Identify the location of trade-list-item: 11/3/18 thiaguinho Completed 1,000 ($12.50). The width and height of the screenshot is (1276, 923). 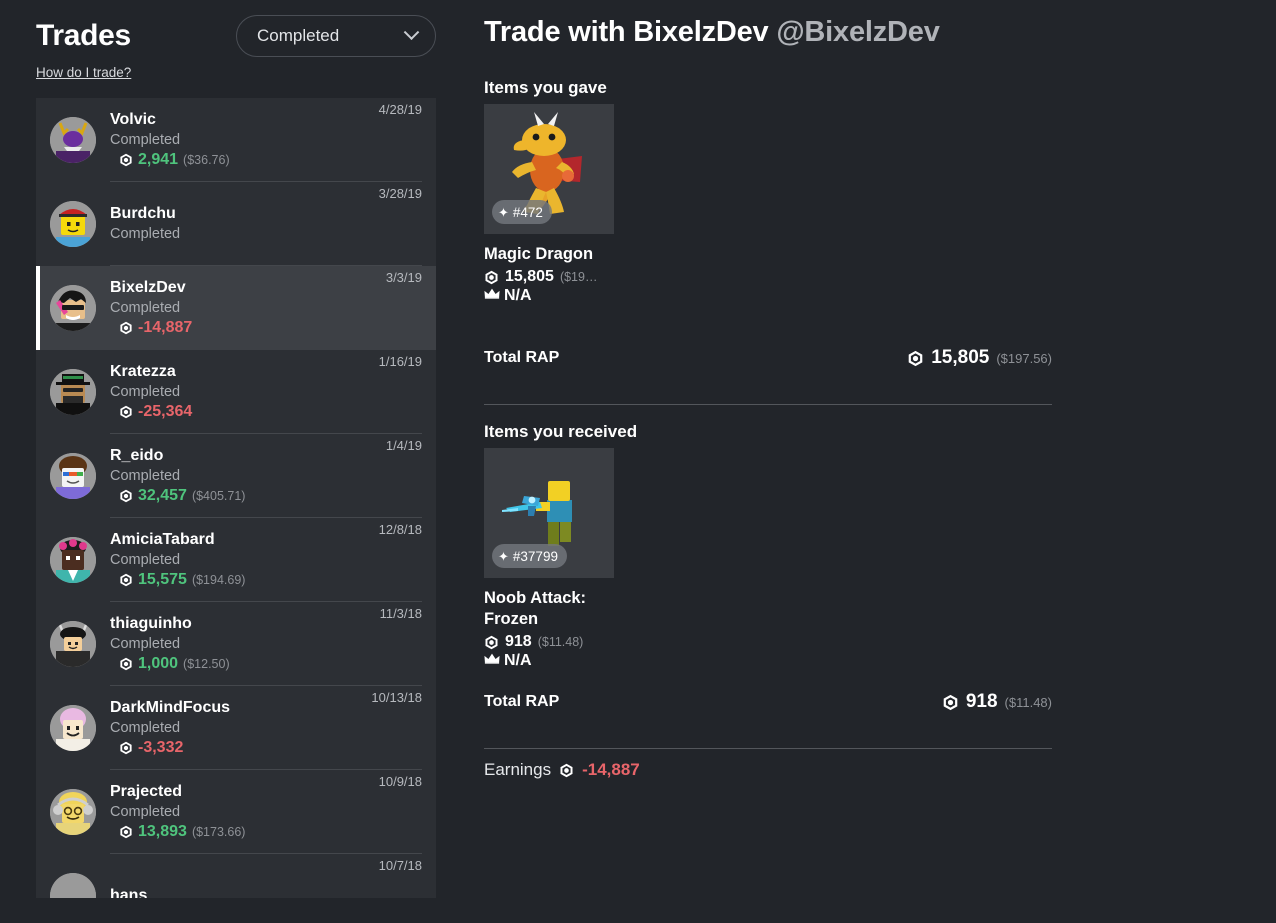
(236, 644).